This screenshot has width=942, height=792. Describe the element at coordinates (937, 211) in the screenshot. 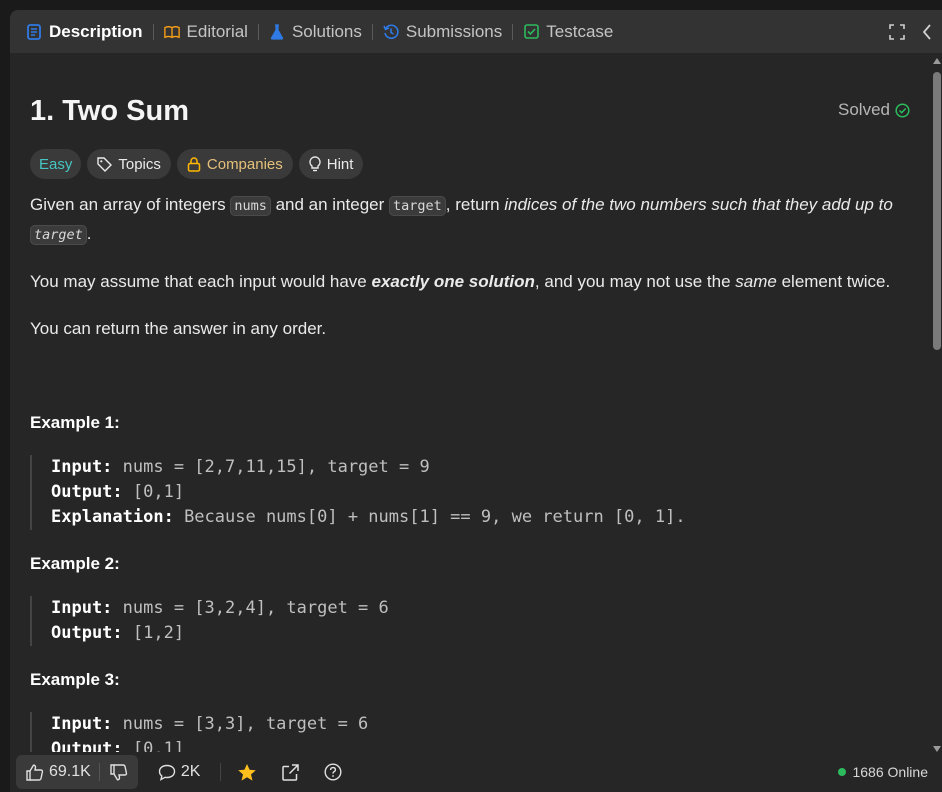

I see `scrollbar-thumb` at that location.